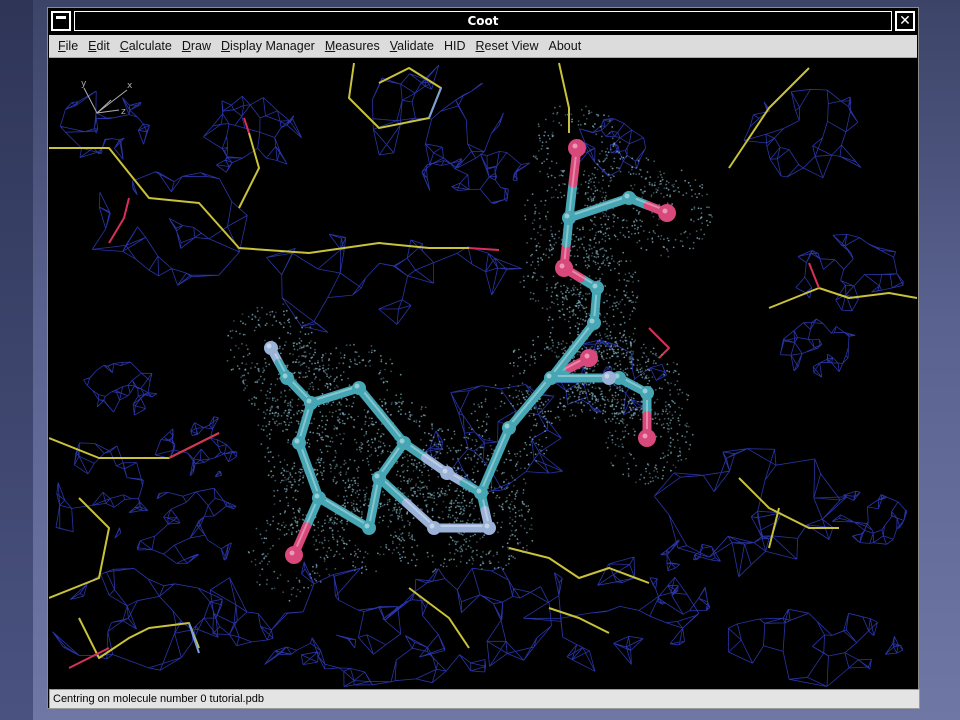 The image size is (960, 720). What do you see at coordinates (61, 21) in the screenshot?
I see `window-menu-button` at bounding box center [61, 21].